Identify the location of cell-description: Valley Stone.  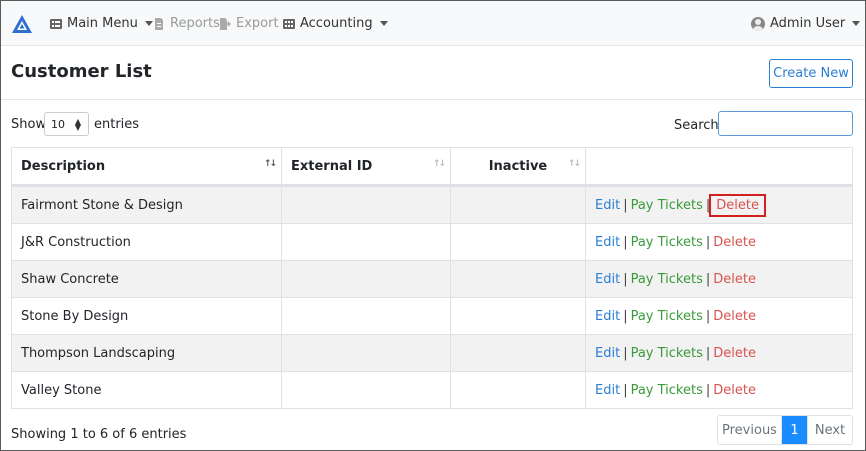
(147, 390).